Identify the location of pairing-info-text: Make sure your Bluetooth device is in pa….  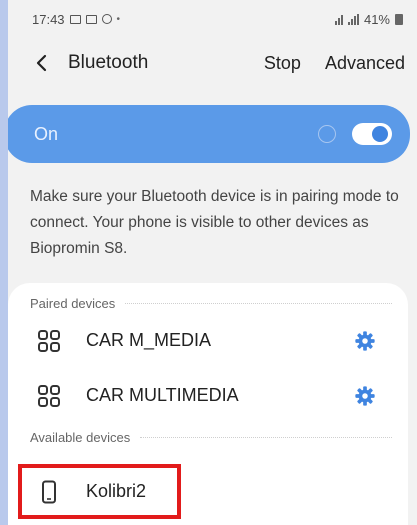
(214, 222).